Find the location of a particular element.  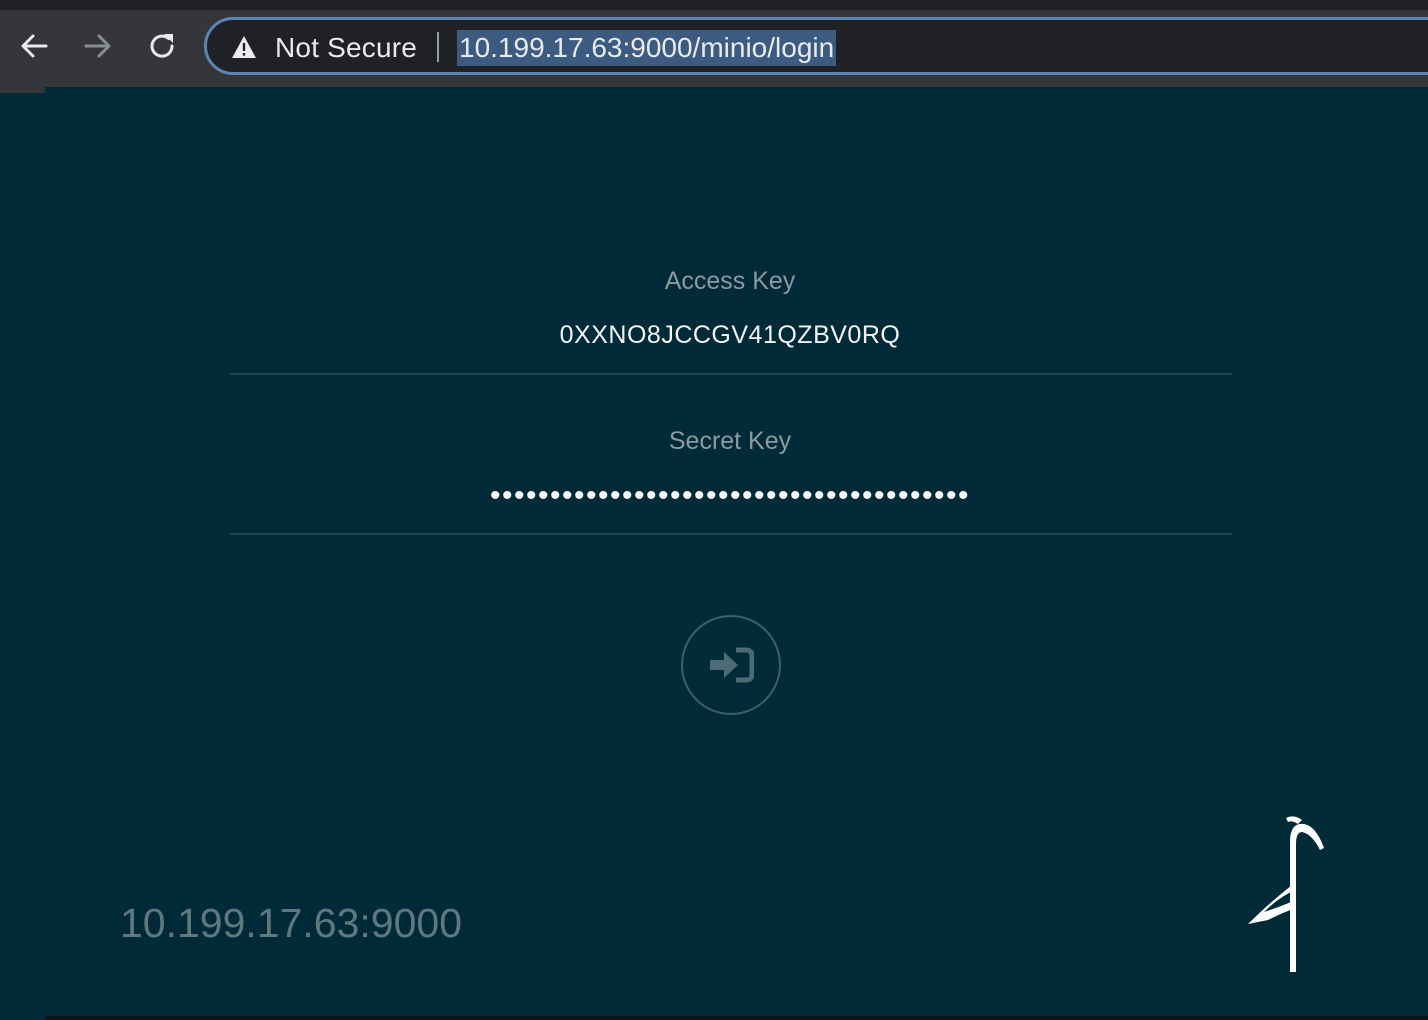

server-host-label: 10.199.17.63:9000 is located at coordinates (291, 923).